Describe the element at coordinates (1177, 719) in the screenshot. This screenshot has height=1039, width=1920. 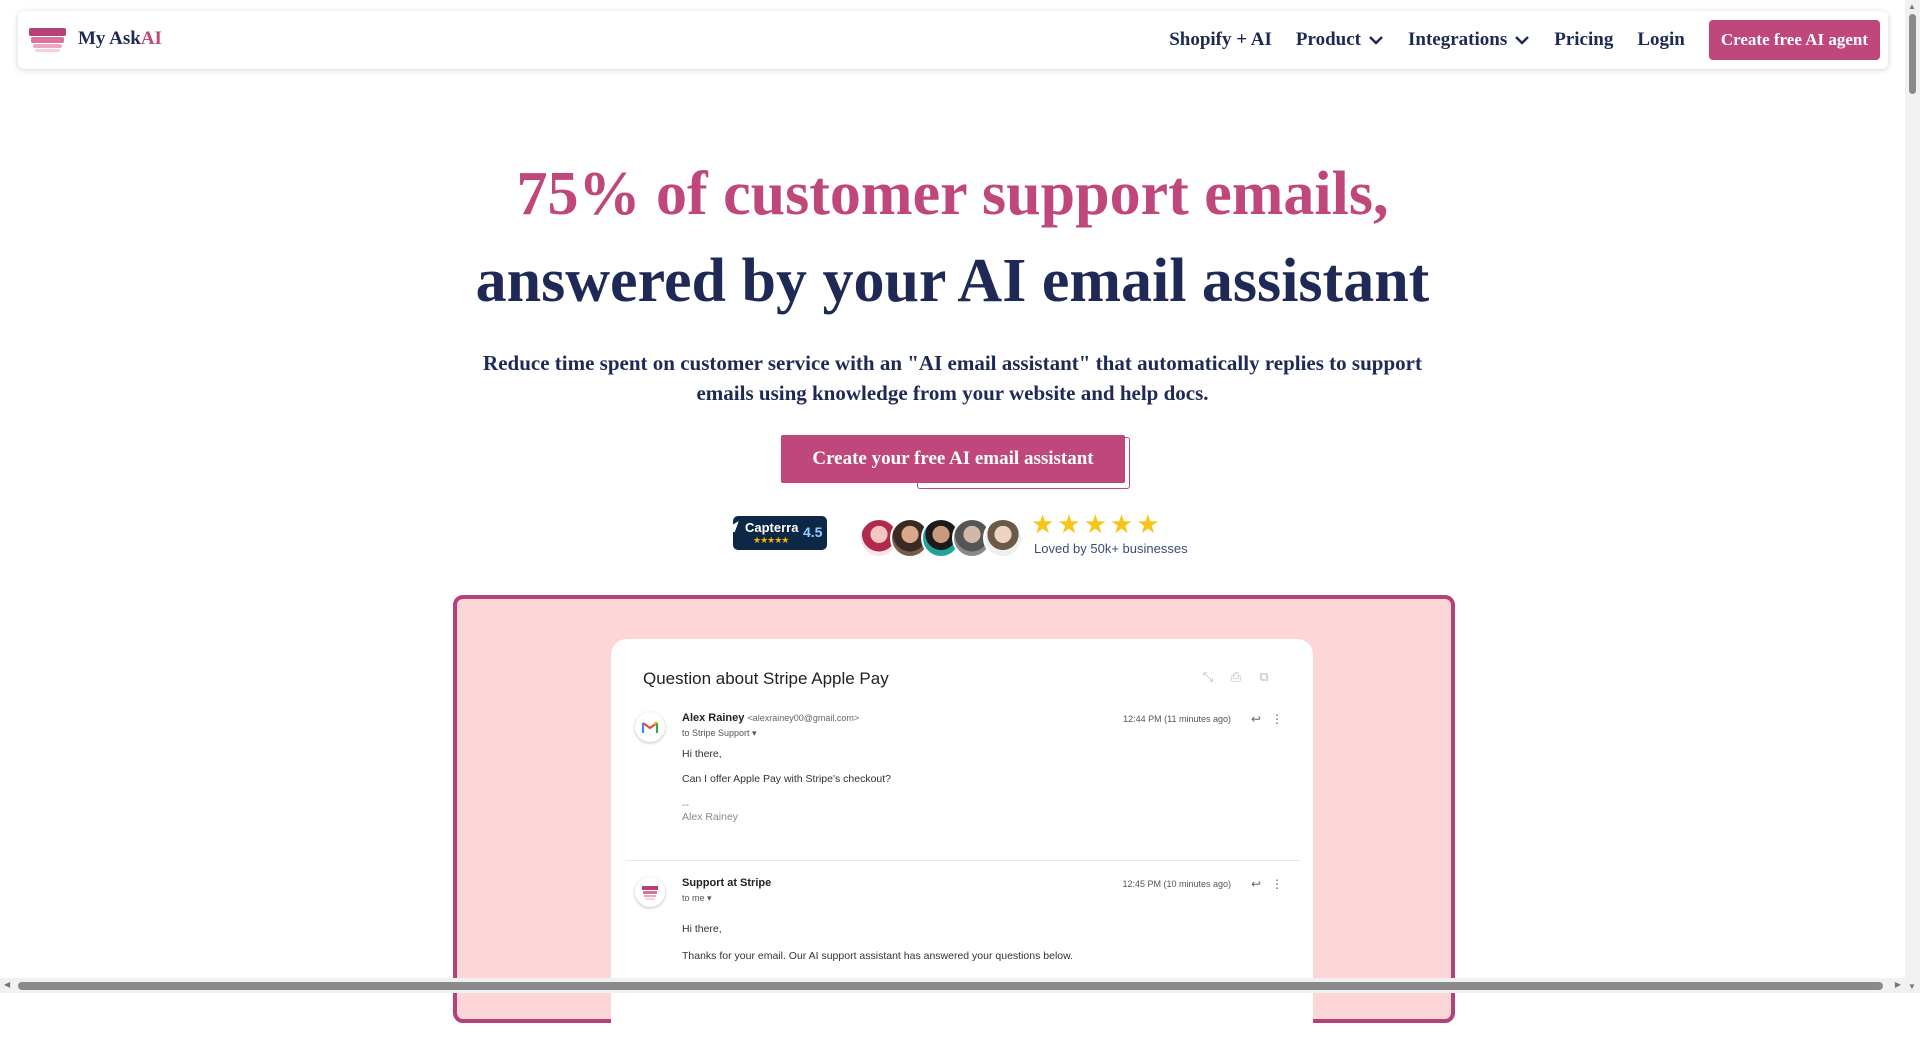
I see `email-time: 12:44 PM (11 minutes ago)` at that location.